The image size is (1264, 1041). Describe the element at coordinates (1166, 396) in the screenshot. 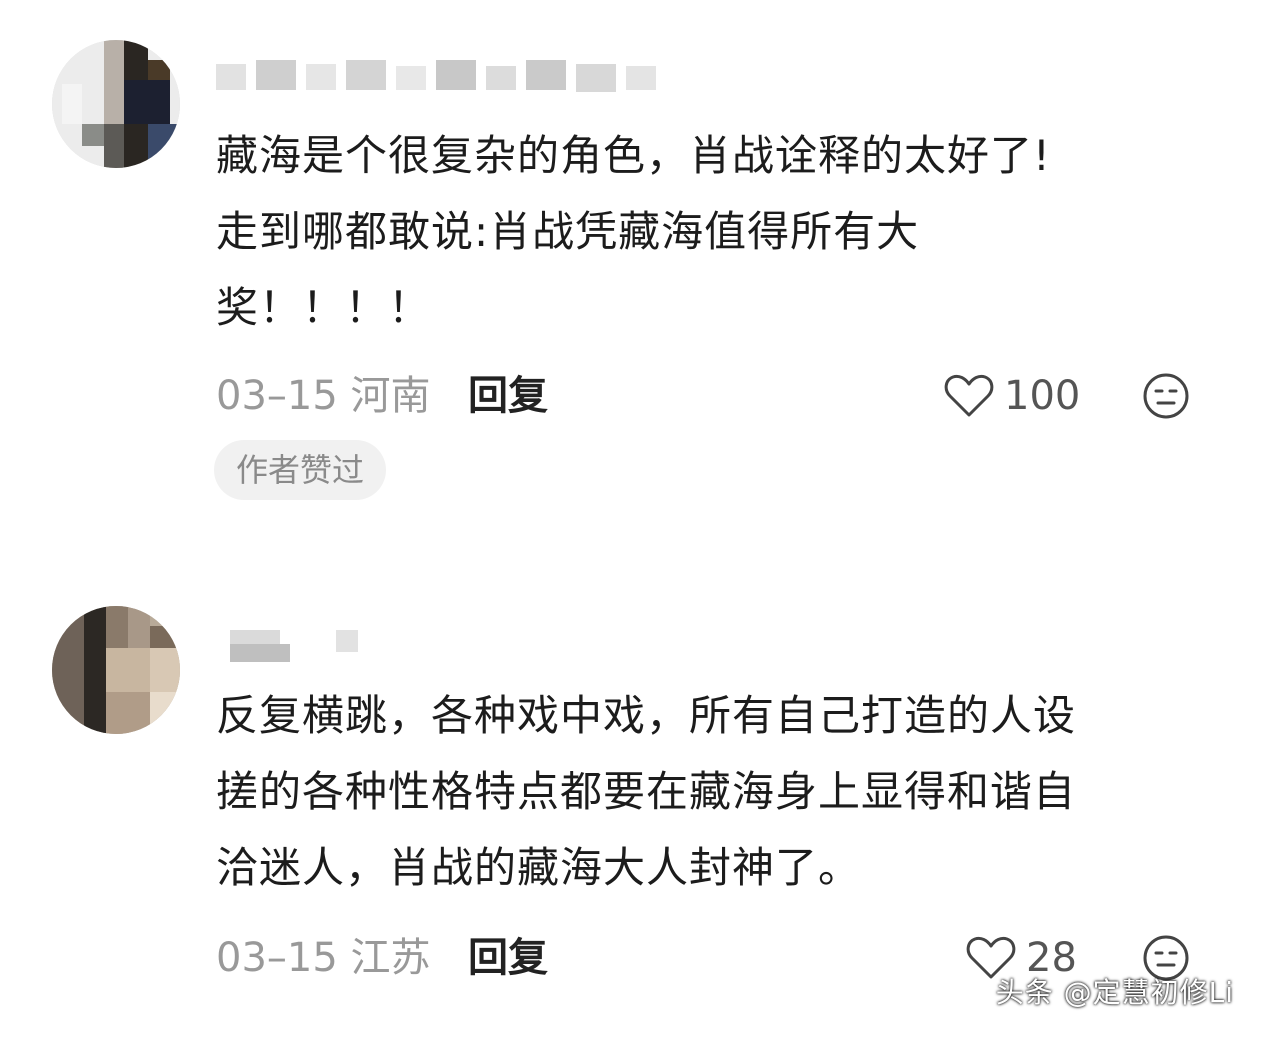

I see `neutral-face-icon` at that location.